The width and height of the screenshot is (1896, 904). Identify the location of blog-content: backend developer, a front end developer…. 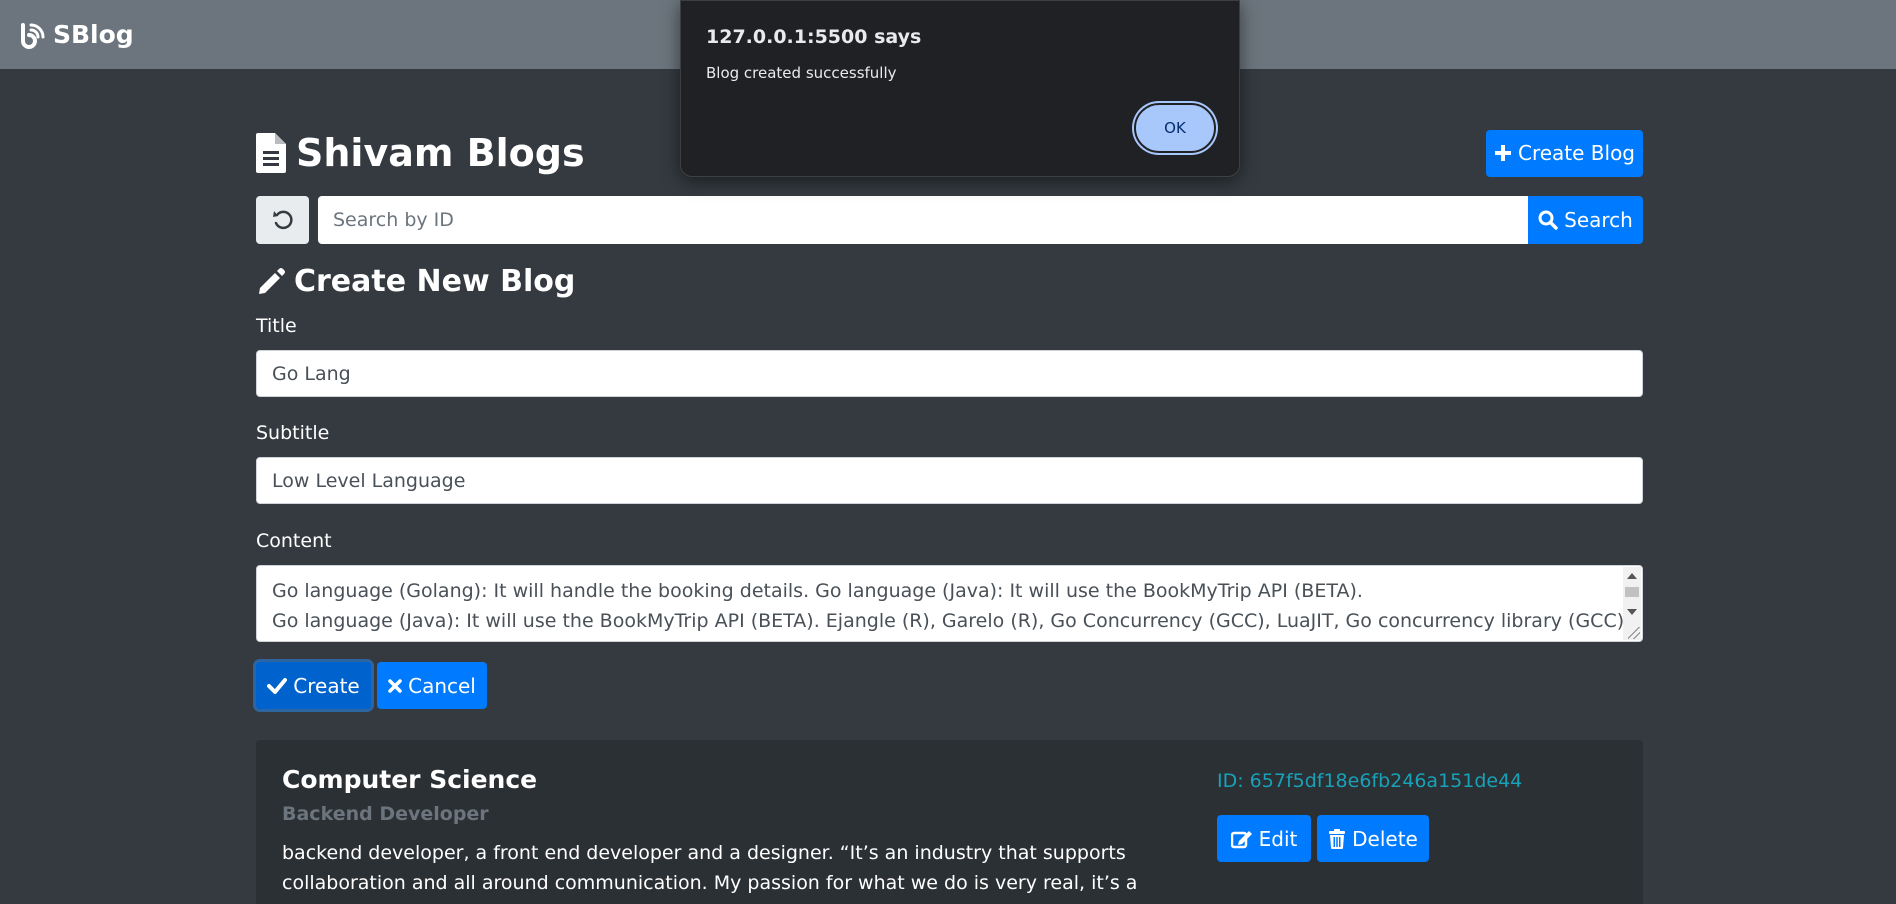
(710, 873).